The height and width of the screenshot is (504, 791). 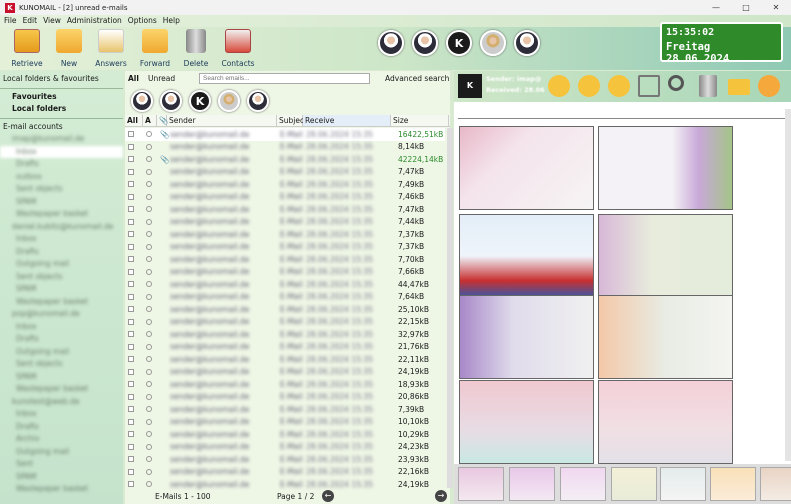 I want to click on mail-icon, so click(x=739, y=87).